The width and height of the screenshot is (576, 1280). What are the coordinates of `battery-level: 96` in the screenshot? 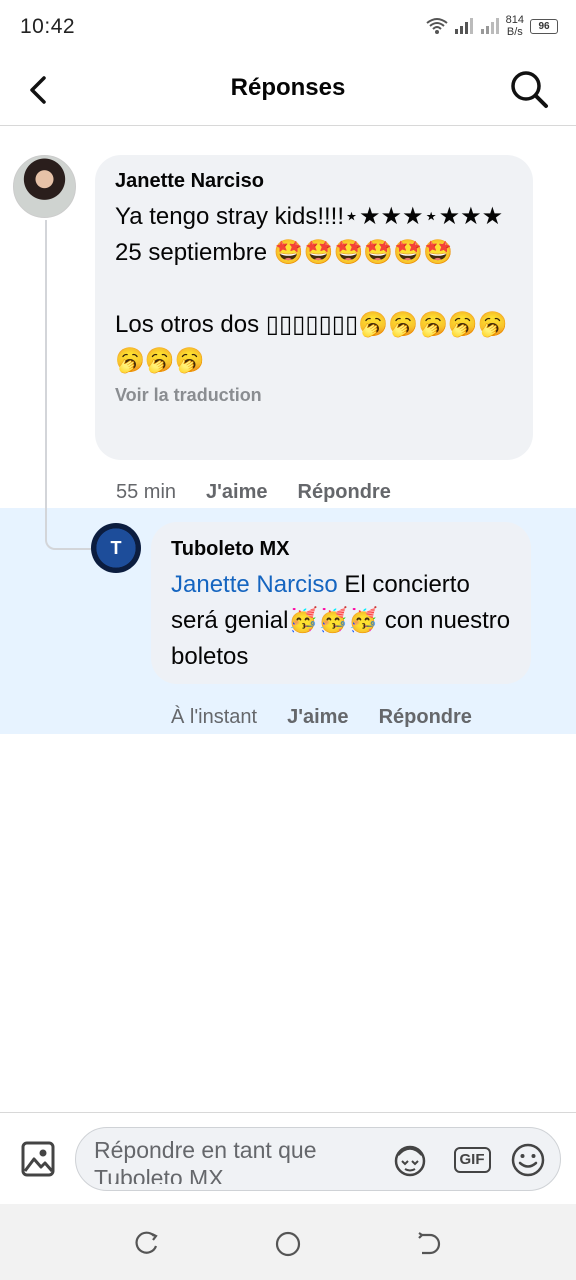 It's located at (544, 26).